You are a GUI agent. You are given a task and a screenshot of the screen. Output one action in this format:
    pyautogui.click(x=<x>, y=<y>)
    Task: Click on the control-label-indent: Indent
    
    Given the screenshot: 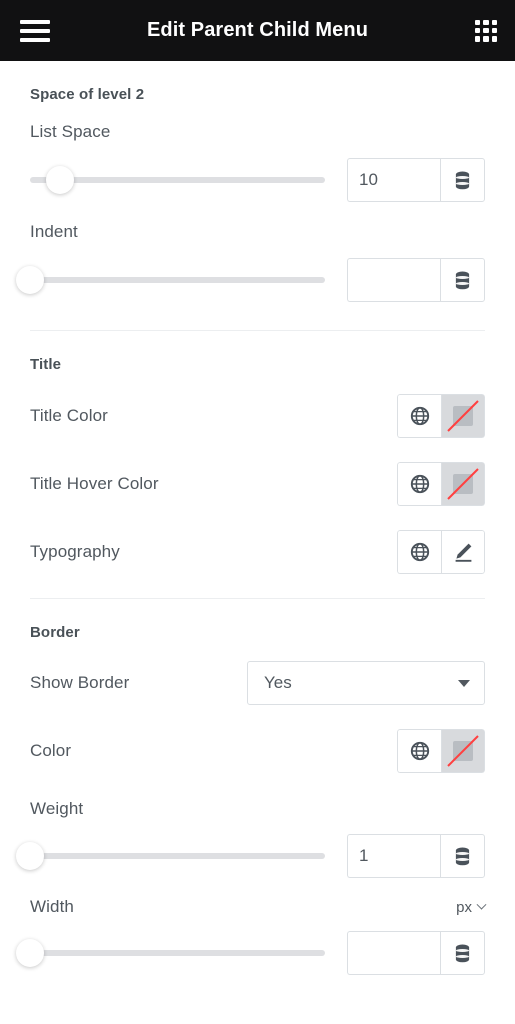 What is the action you would take?
    pyautogui.click(x=54, y=231)
    